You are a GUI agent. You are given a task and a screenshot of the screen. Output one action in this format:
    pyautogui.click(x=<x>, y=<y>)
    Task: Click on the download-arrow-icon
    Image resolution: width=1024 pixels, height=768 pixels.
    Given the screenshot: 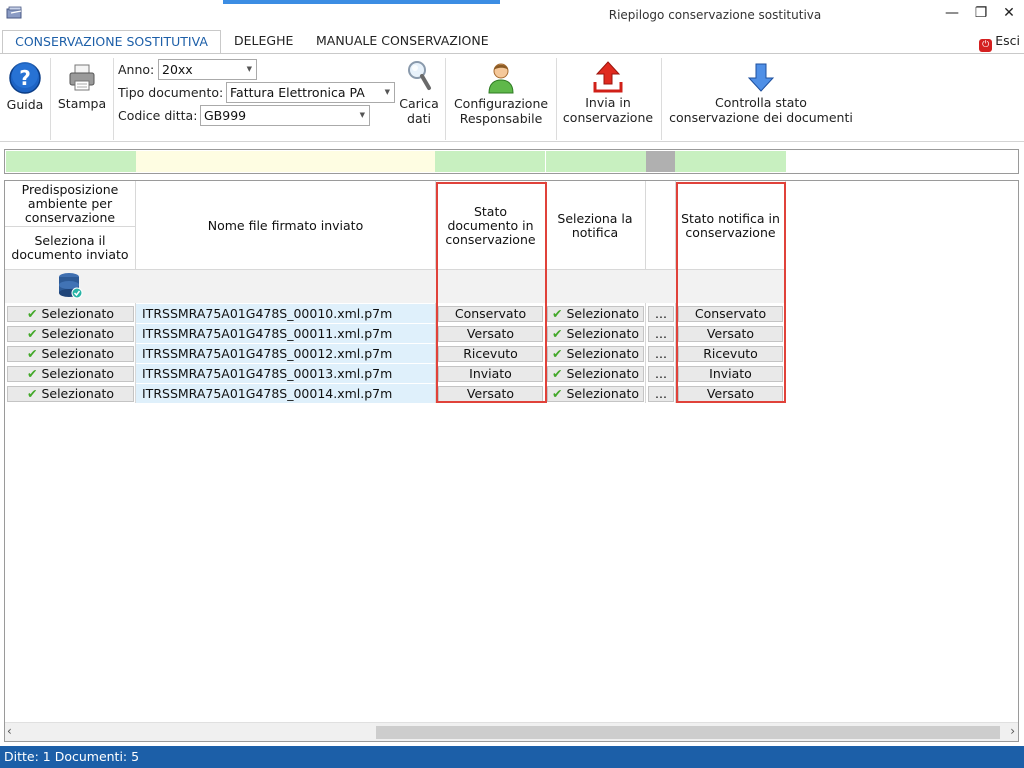 What is the action you would take?
    pyautogui.click(x=761, y=77)
    